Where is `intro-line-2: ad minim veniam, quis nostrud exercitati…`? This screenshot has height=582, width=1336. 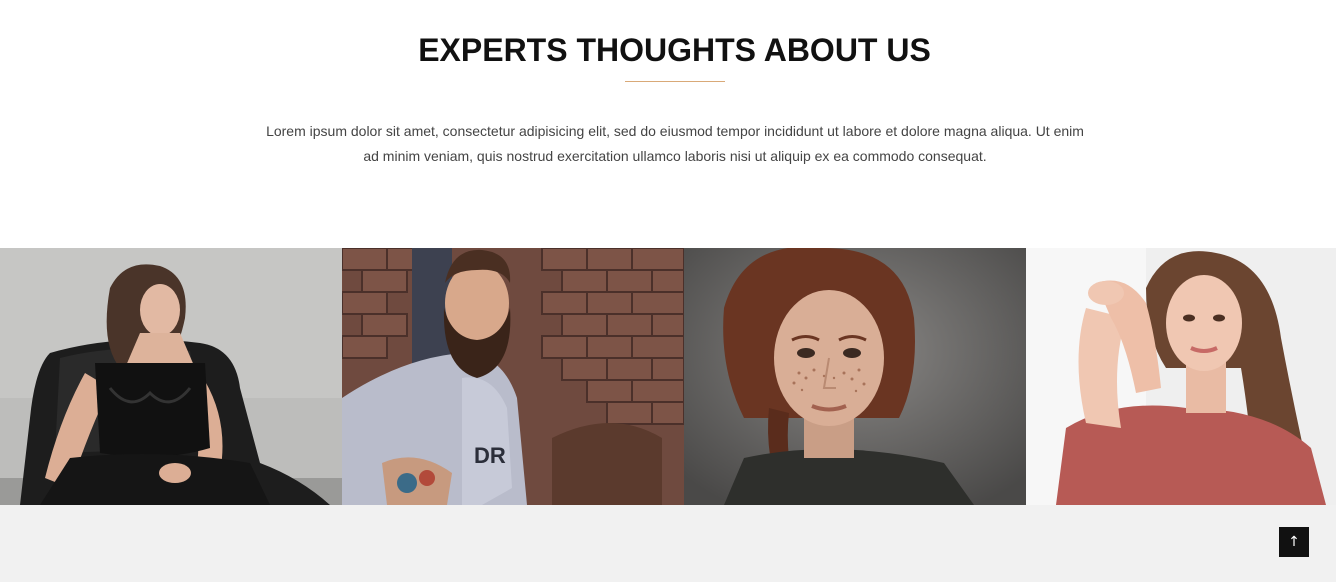
intro-line-2: ad minim veniam, quis nostrud exercitati… is located at coordinates (675, 156).